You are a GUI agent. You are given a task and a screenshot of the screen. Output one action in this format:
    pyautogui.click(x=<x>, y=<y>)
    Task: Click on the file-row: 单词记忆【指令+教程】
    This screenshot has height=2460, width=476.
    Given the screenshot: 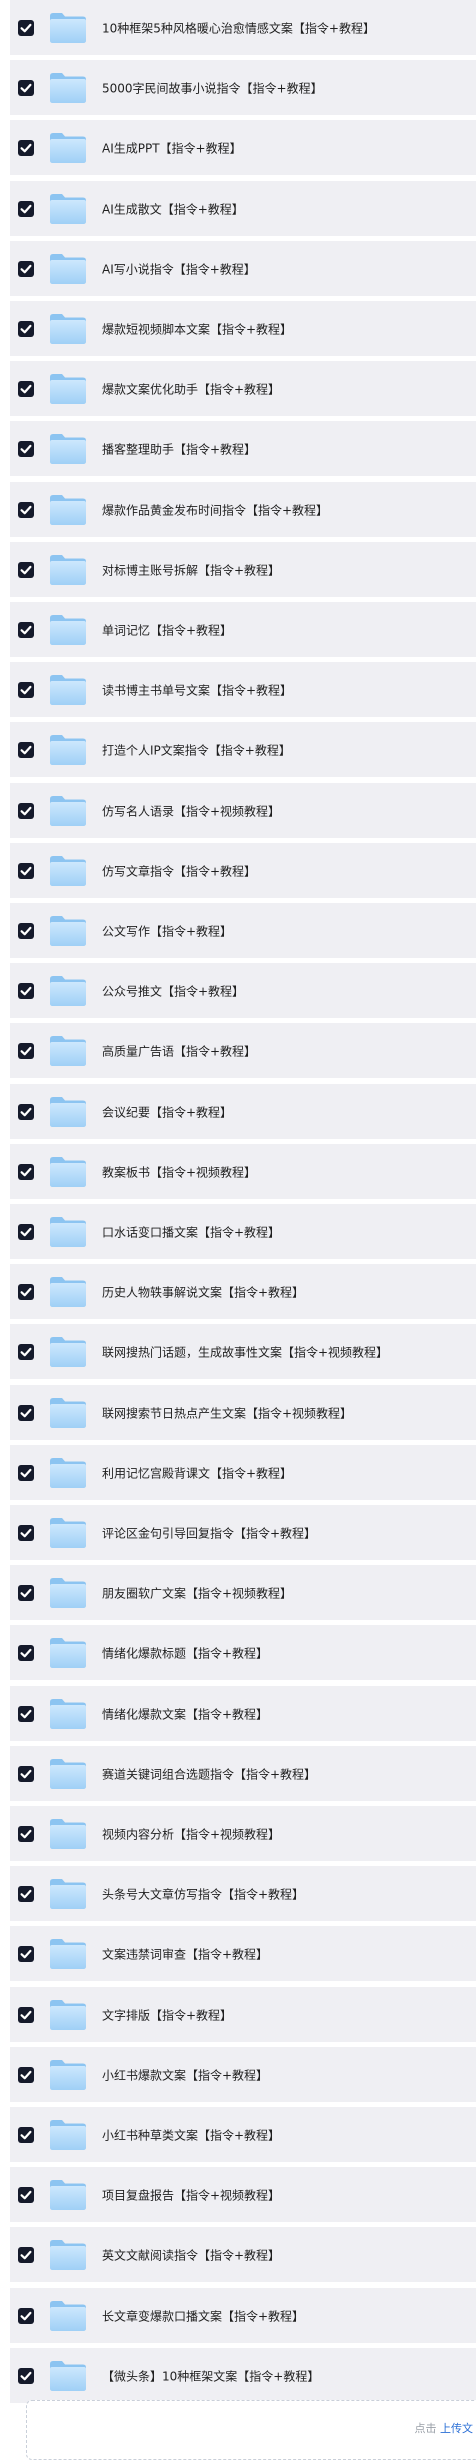 What is the action you would take?
    pyautogui.click(x=243, y=629)
    